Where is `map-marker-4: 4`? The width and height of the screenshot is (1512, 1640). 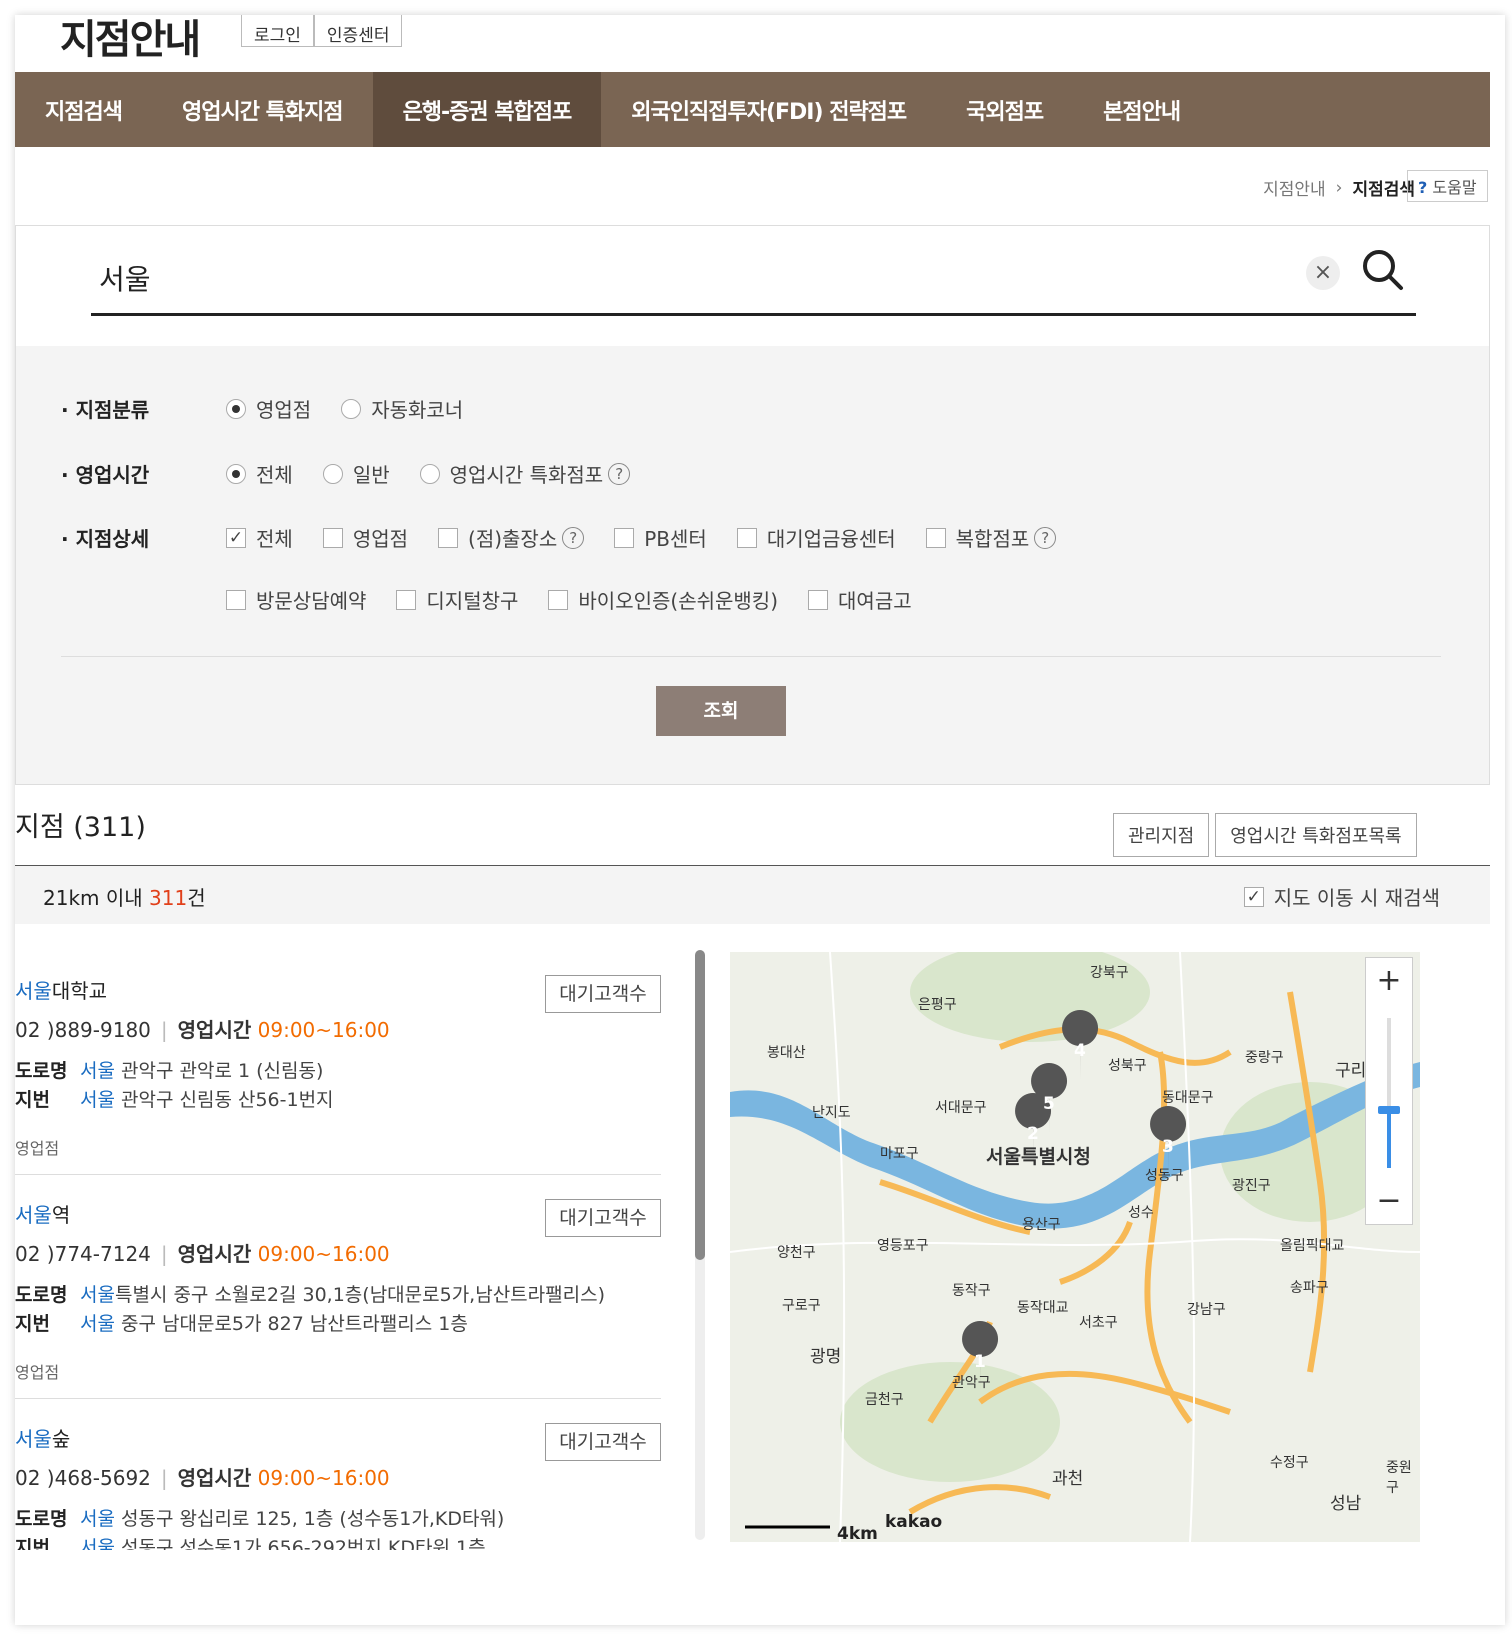
map-marker-4: 4 is located at coordinates (1080, 1051).